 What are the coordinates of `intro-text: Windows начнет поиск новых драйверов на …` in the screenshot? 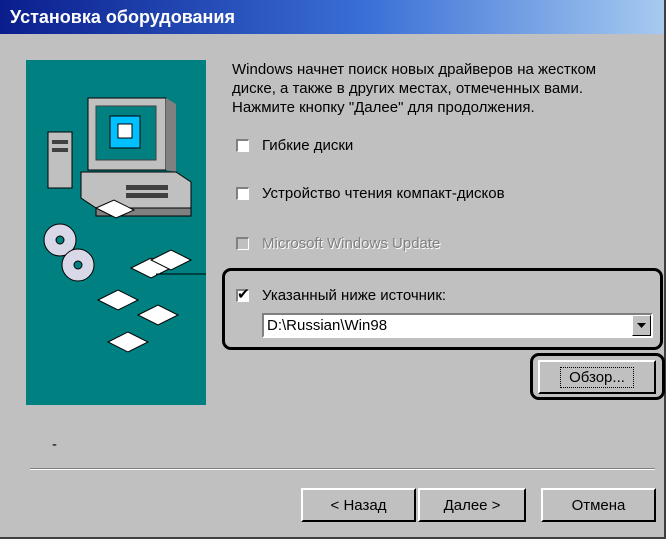 It's located at (442, 88).